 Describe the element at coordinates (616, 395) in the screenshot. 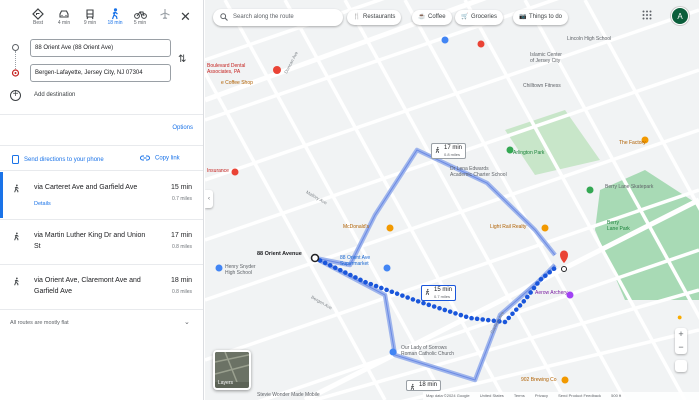

I see `scale-label: 500 ft` at that location.